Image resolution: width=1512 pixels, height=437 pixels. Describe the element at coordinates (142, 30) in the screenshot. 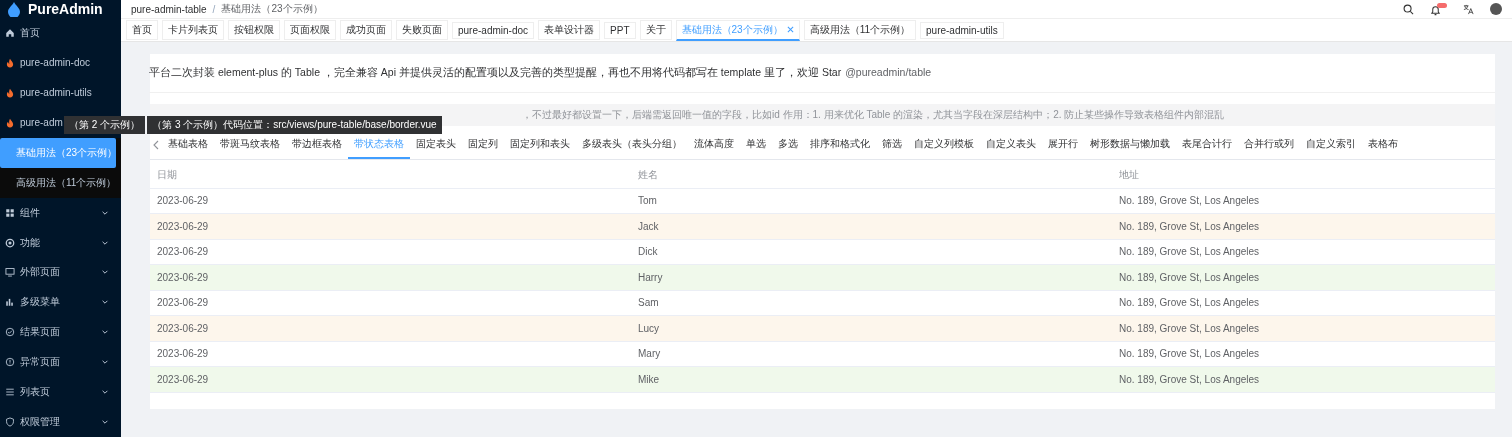

I see `page-tab: 首页` at that location.